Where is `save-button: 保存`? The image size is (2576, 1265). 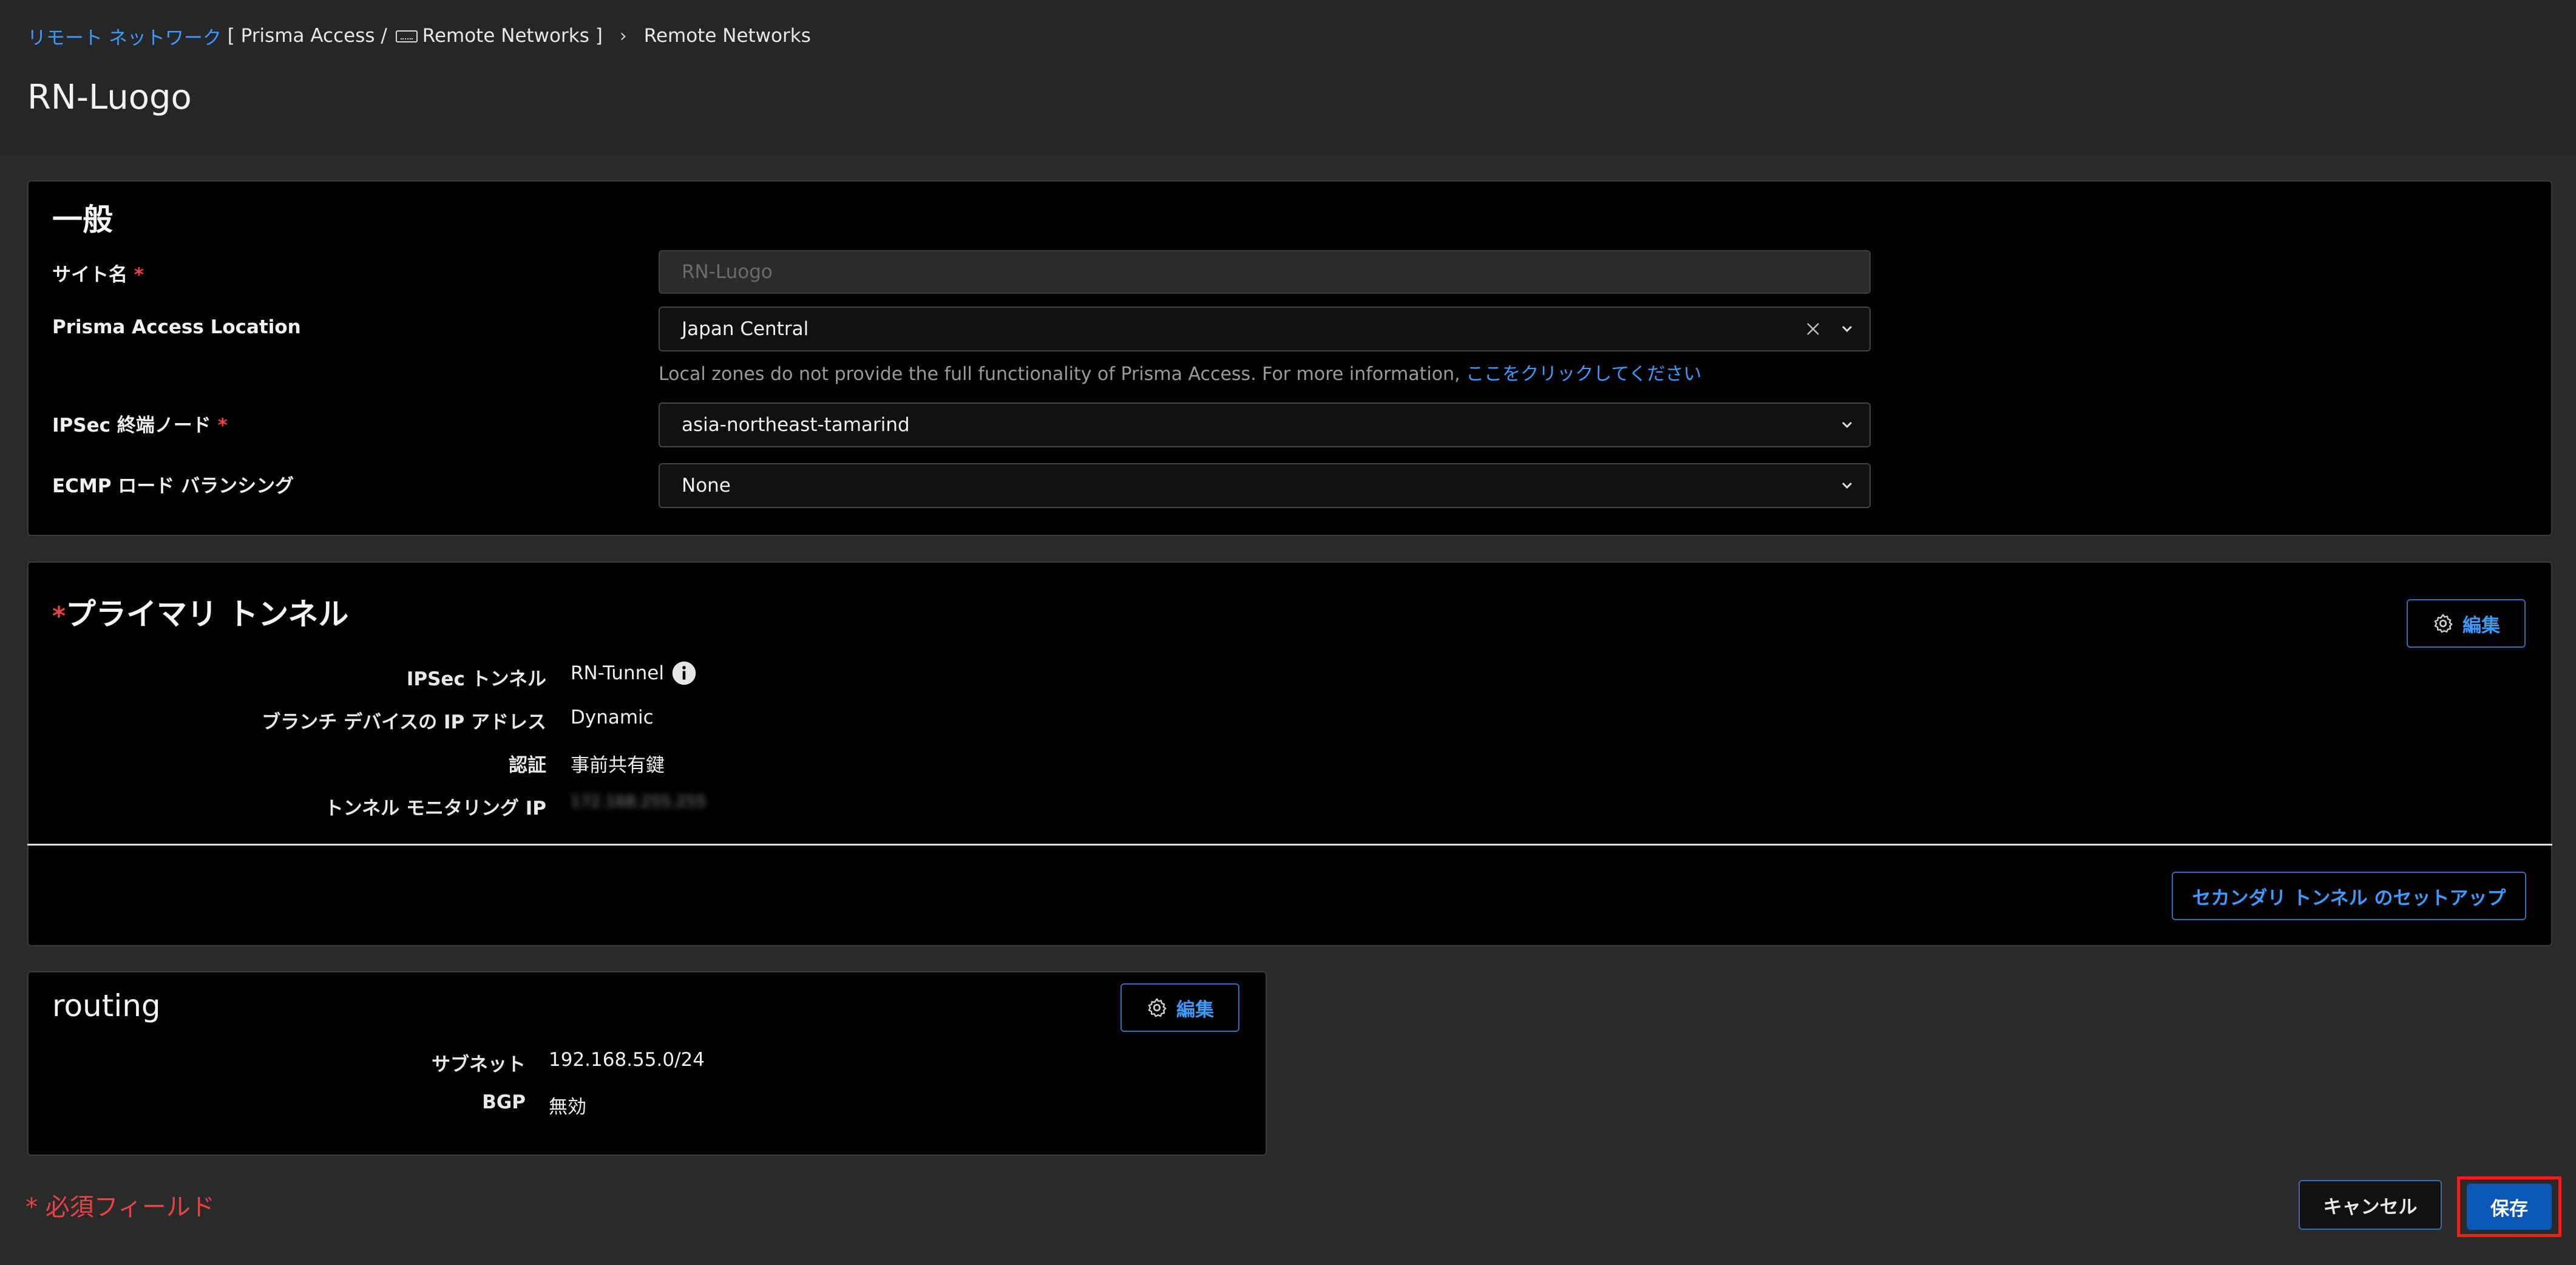
save-button: 保存 is located at coordinates (2510, 1207).